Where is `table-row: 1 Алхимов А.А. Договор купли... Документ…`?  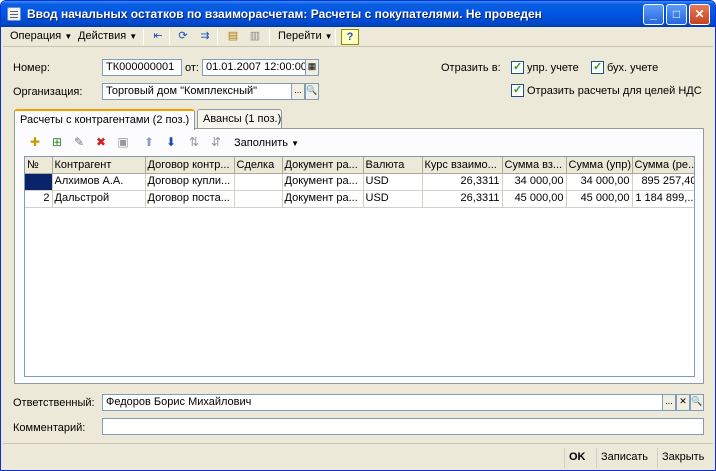
table-row: 1 Алхимов А.А. Договор купли... Документ… is located at coordinates (359, 182).